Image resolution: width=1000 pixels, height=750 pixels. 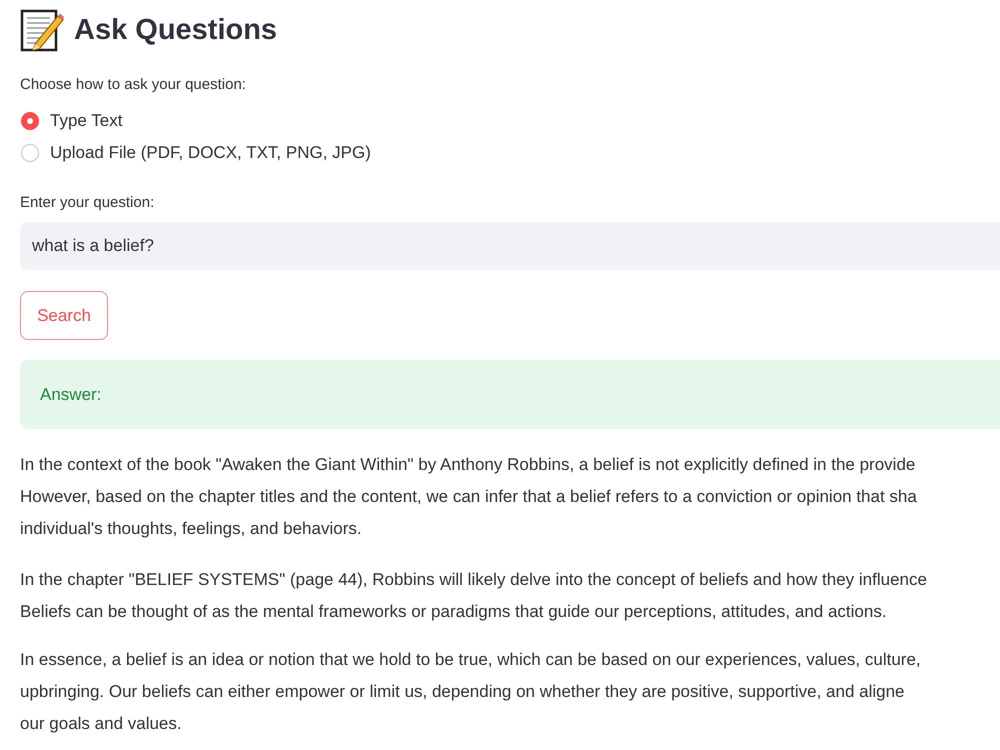 What do you see at coordinates (473, 596) in the screenshot?
I see `answer-paragraph: In the chapter "BELIEF SYSTEMS" (page 44), Robbins will likely delve into the concept of beliefs and how they influence Beliefs can be thought of as the mental frameworks or paradigms that guide our perceptions, attitudes, and actions.` at bounding box center [473, 596].